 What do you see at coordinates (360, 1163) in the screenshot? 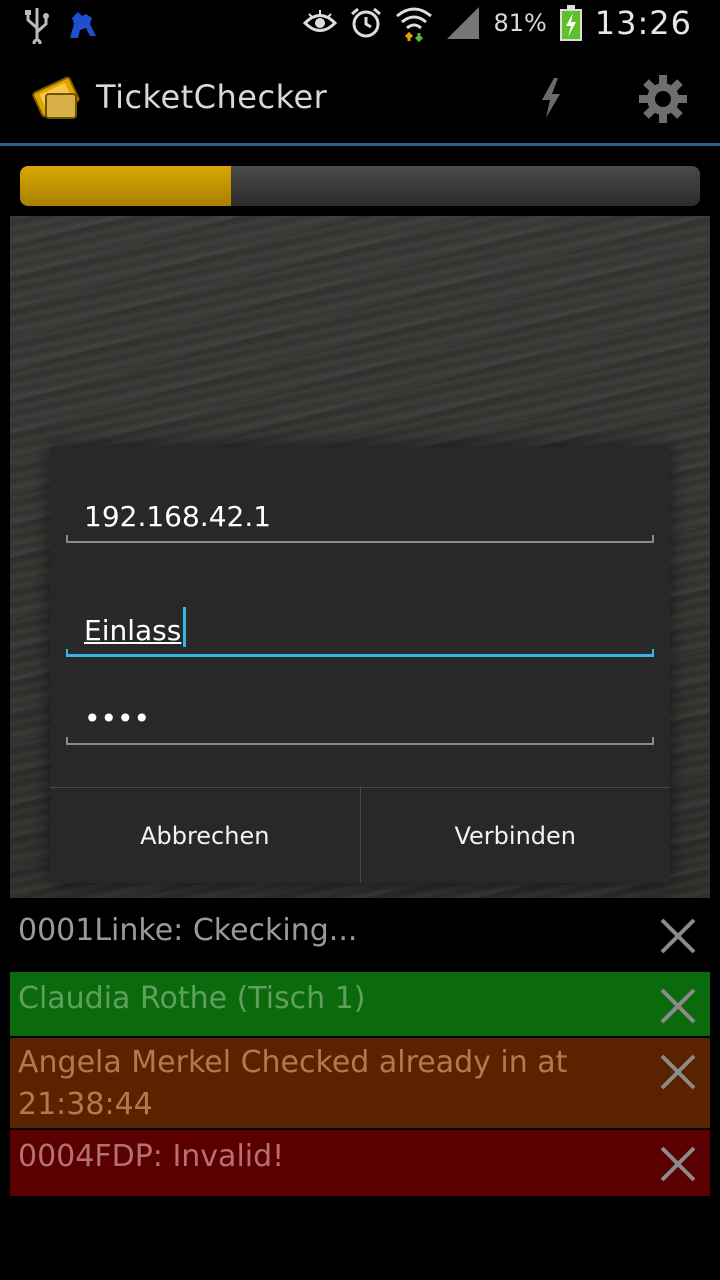
I see `log-item: 0004FDP: Invalid!` at bounding box center [360, 1163].